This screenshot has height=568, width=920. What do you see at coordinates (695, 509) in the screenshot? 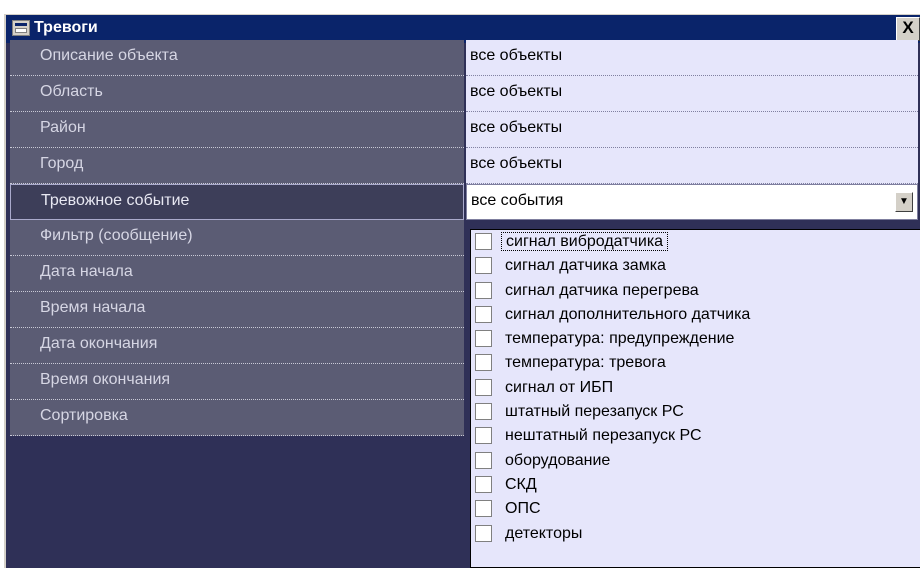
I see `dropdown-option-fire-security: ОПС` at bounding box center [695, 509].